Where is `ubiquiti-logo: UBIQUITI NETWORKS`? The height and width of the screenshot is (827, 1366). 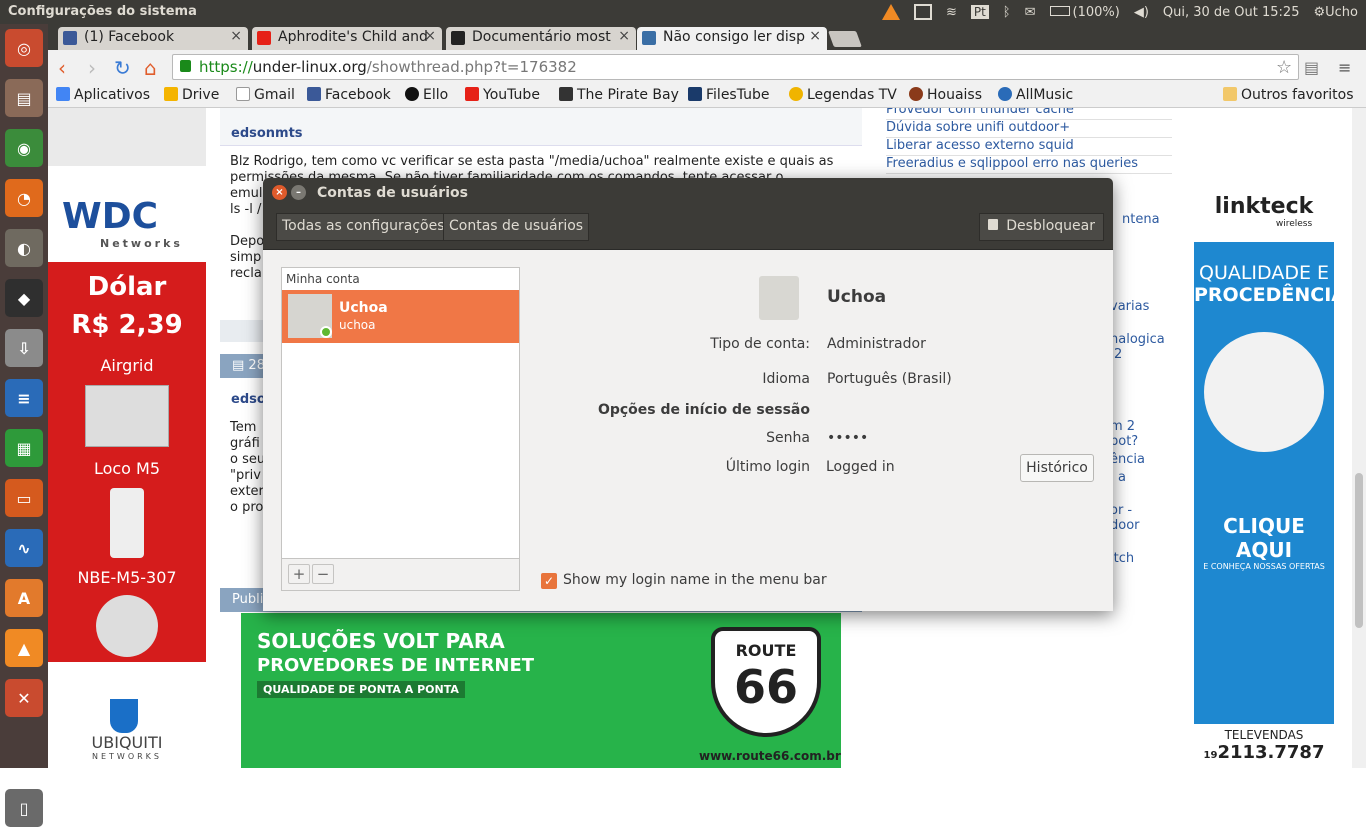 ubiquiti-logo: UBIQUITI NETWORKS is located at coordinates (127, 730).